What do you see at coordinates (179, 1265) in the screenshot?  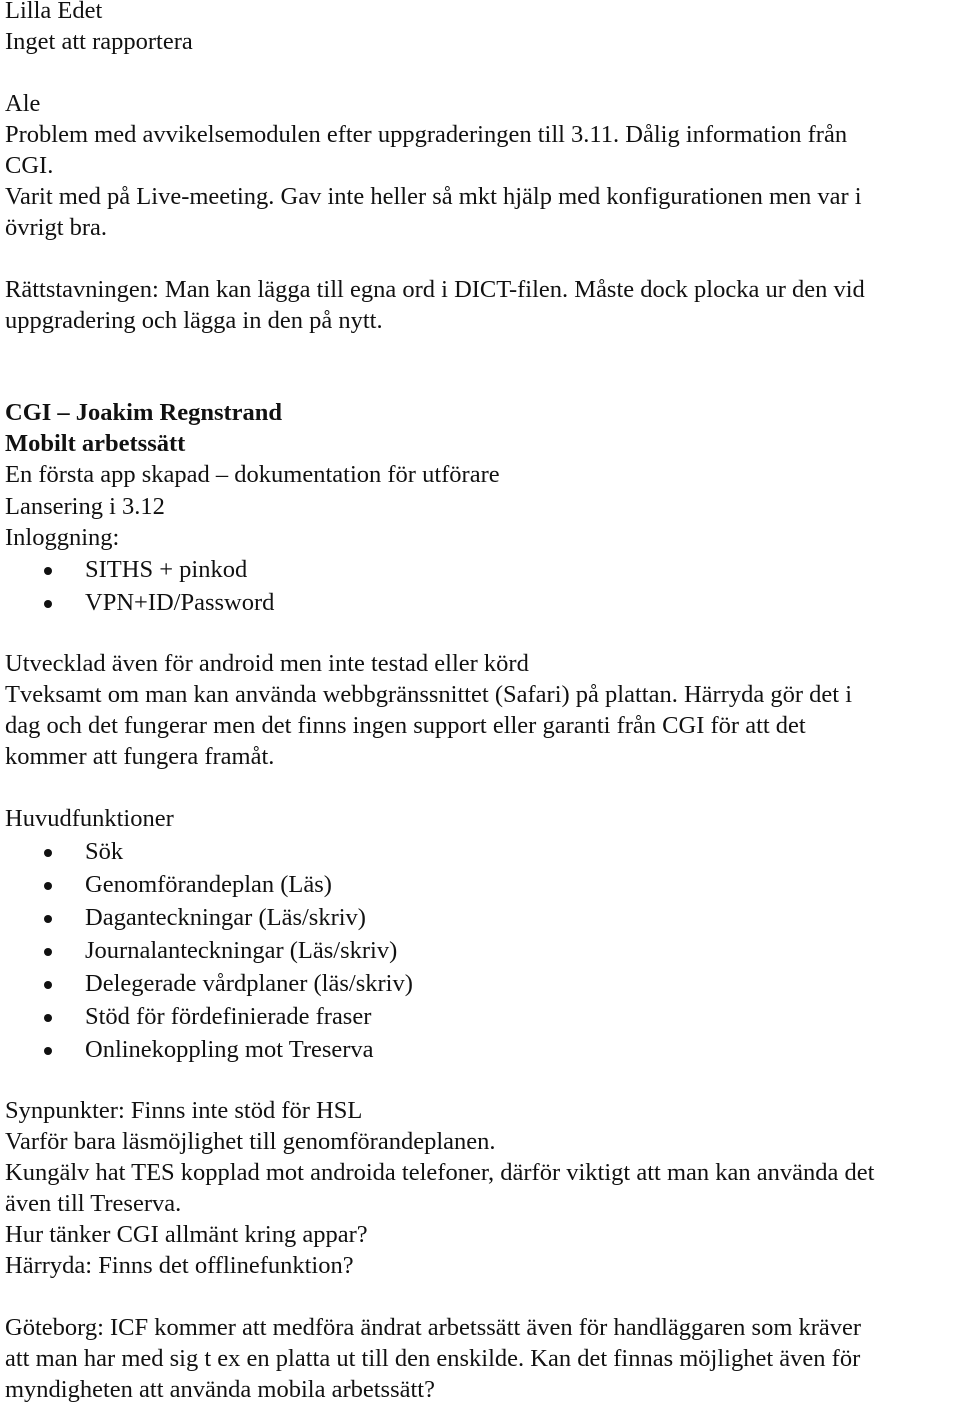 I see `paragraph-line: Härryda: Finns det offlinefunktion?` at bounding box center [179, 1265].